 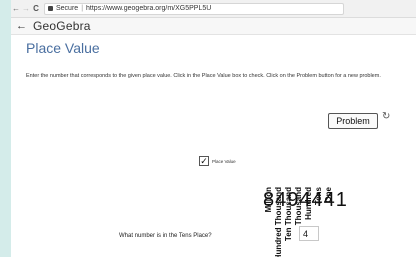 I want to click on answer-input, so click(x=309, y=233).